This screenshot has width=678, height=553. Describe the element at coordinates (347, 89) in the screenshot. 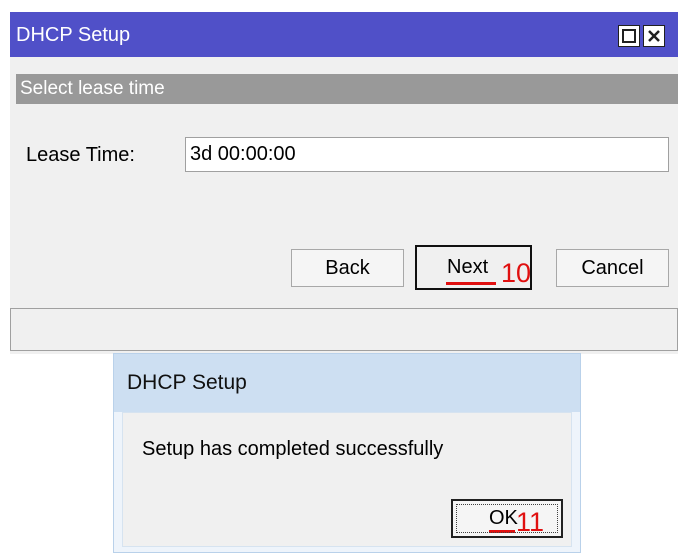

I see `section-header: Select lease time` at that location.